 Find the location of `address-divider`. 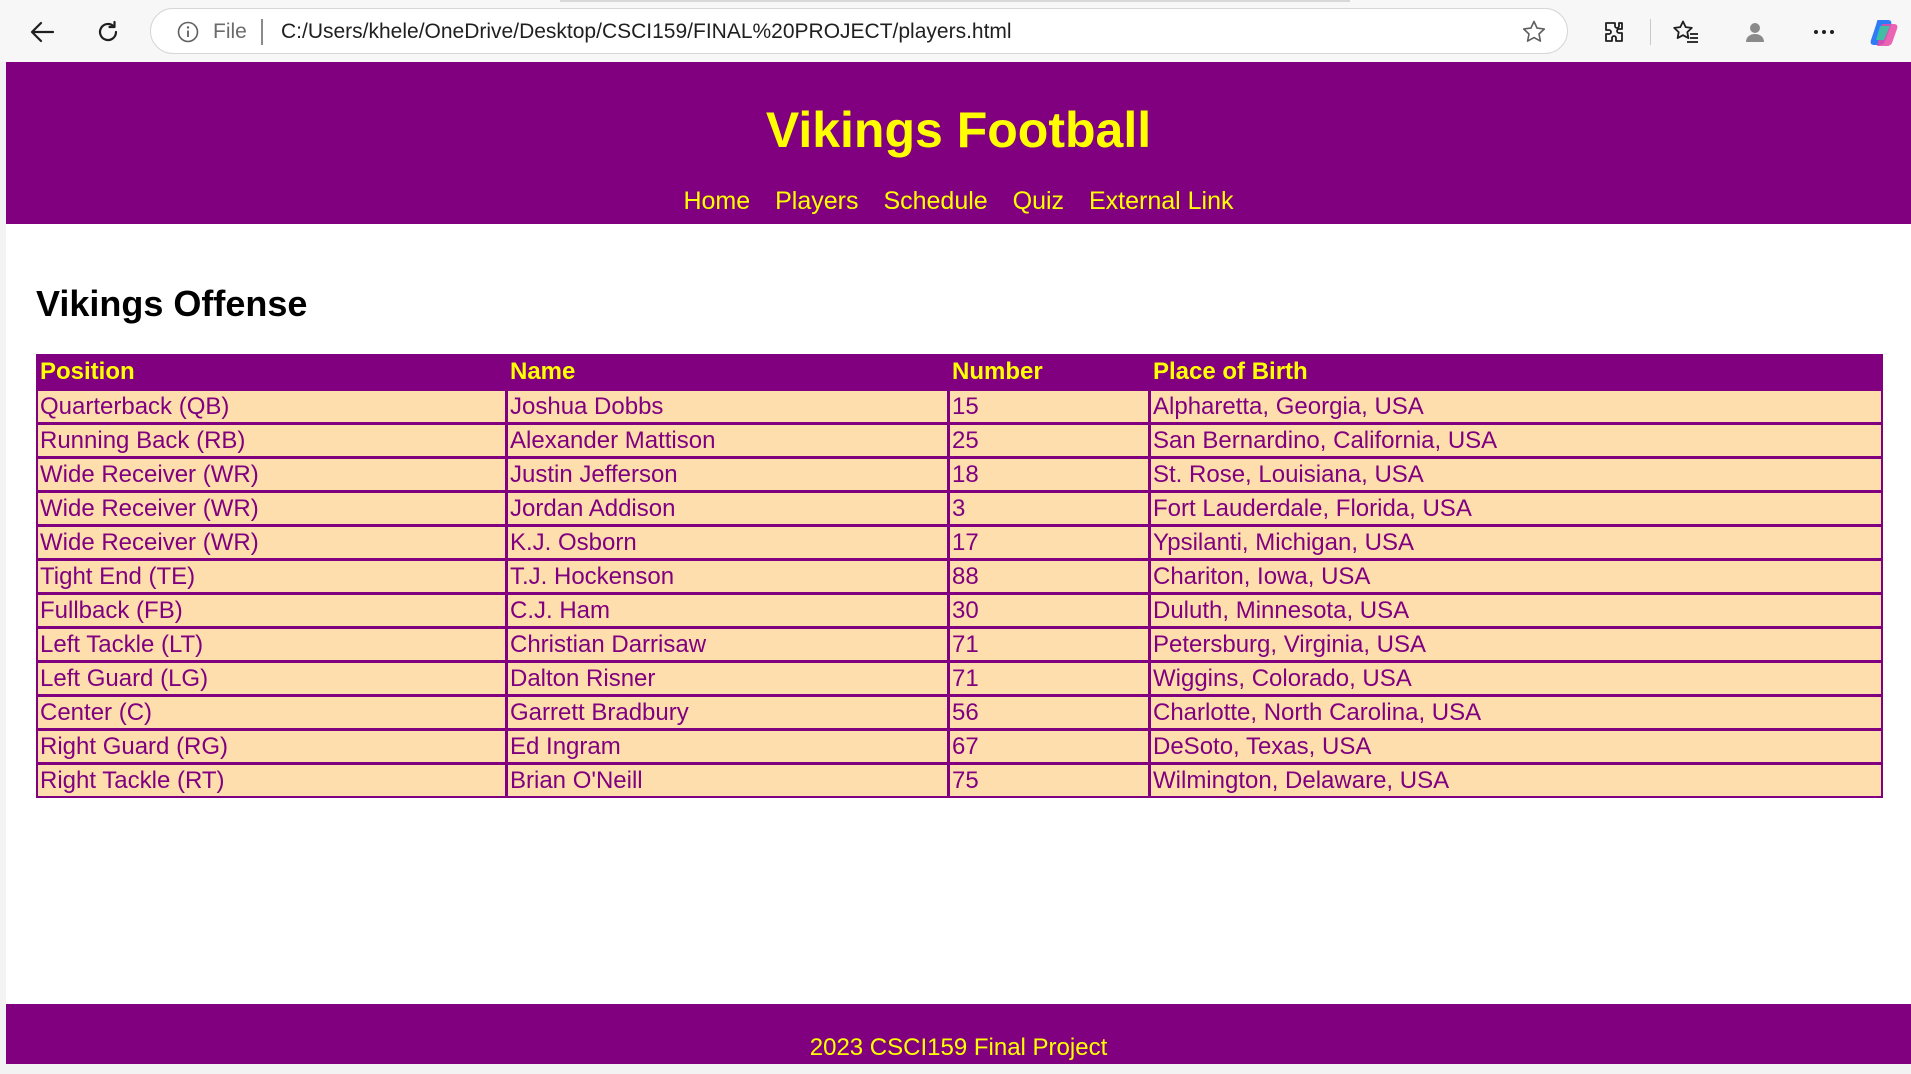

address-divider is located at coordinates (262, 32).